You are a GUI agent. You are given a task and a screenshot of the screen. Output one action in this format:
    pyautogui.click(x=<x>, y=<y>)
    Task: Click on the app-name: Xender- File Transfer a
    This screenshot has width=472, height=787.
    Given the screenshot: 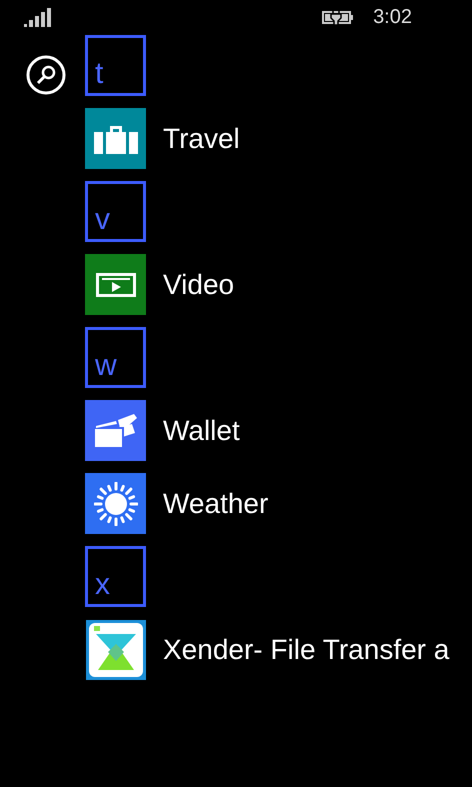 What is the action you would take?
    pyautogui.click(x=306, y=650)
    